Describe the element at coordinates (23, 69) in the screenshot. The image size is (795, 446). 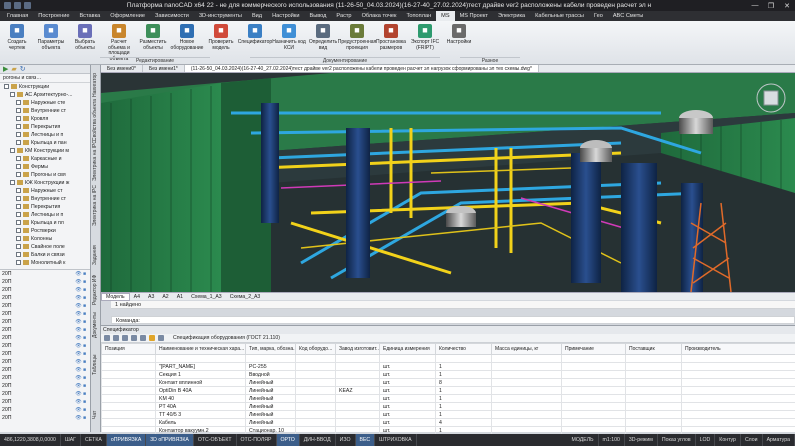
I see `refresh-icon: ↻` at that location.